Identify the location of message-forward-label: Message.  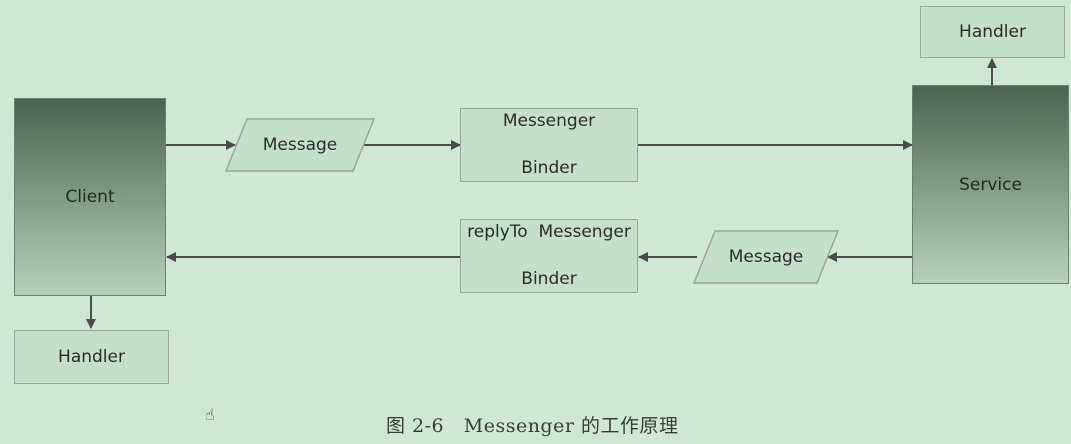
(300, 145).